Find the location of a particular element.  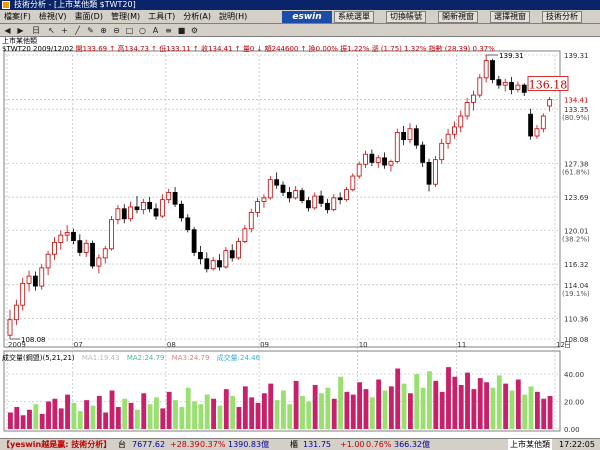

menu-manage: 管理(M) is located at coordinates (125, 17).